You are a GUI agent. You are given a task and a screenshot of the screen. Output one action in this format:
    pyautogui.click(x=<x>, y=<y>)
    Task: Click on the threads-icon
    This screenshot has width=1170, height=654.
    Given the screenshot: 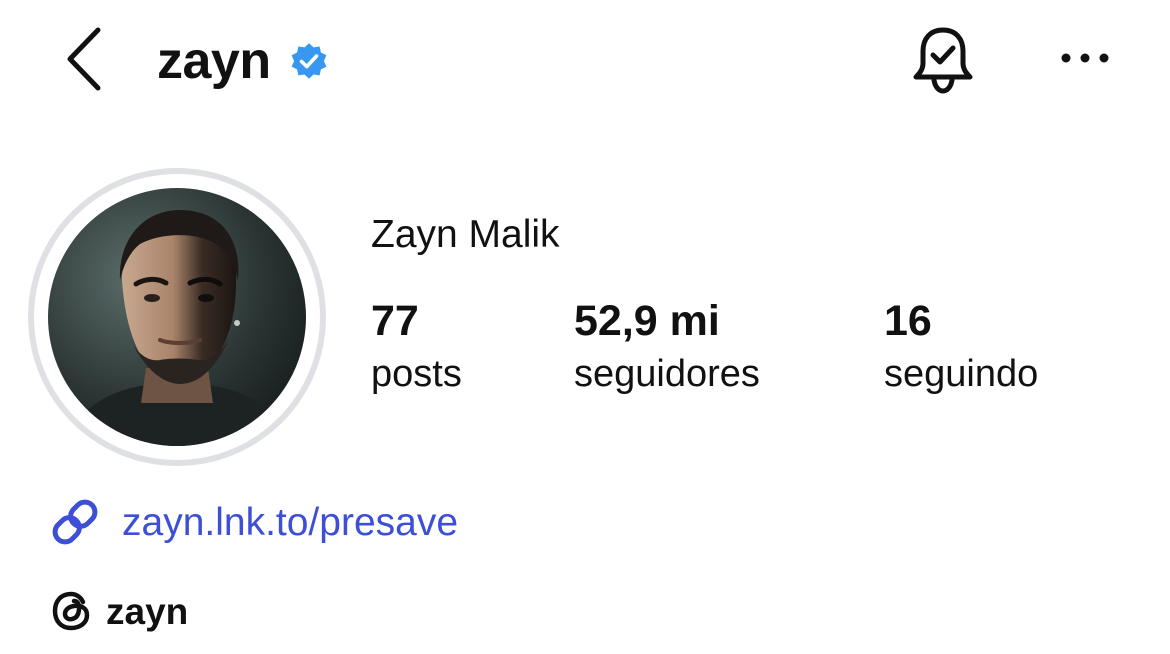 What is the action you would take?
    pyautogui.click(x=72, y=611)
    